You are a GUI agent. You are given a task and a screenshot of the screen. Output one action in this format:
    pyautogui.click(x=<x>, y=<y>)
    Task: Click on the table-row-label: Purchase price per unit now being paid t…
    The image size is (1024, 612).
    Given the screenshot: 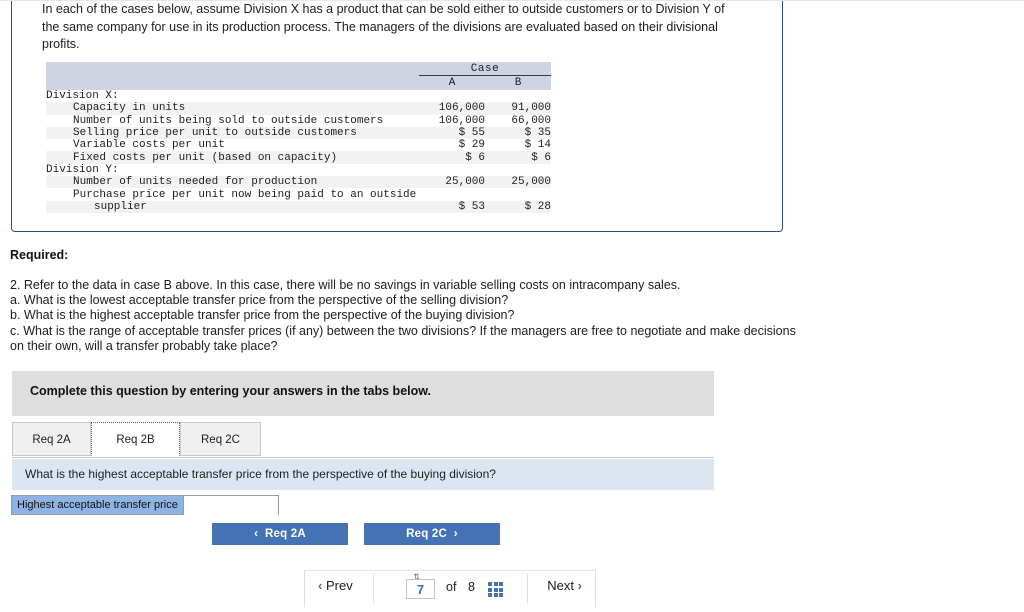 What is the action you would take?
    pyautogui.click(x=232, y=194)
    